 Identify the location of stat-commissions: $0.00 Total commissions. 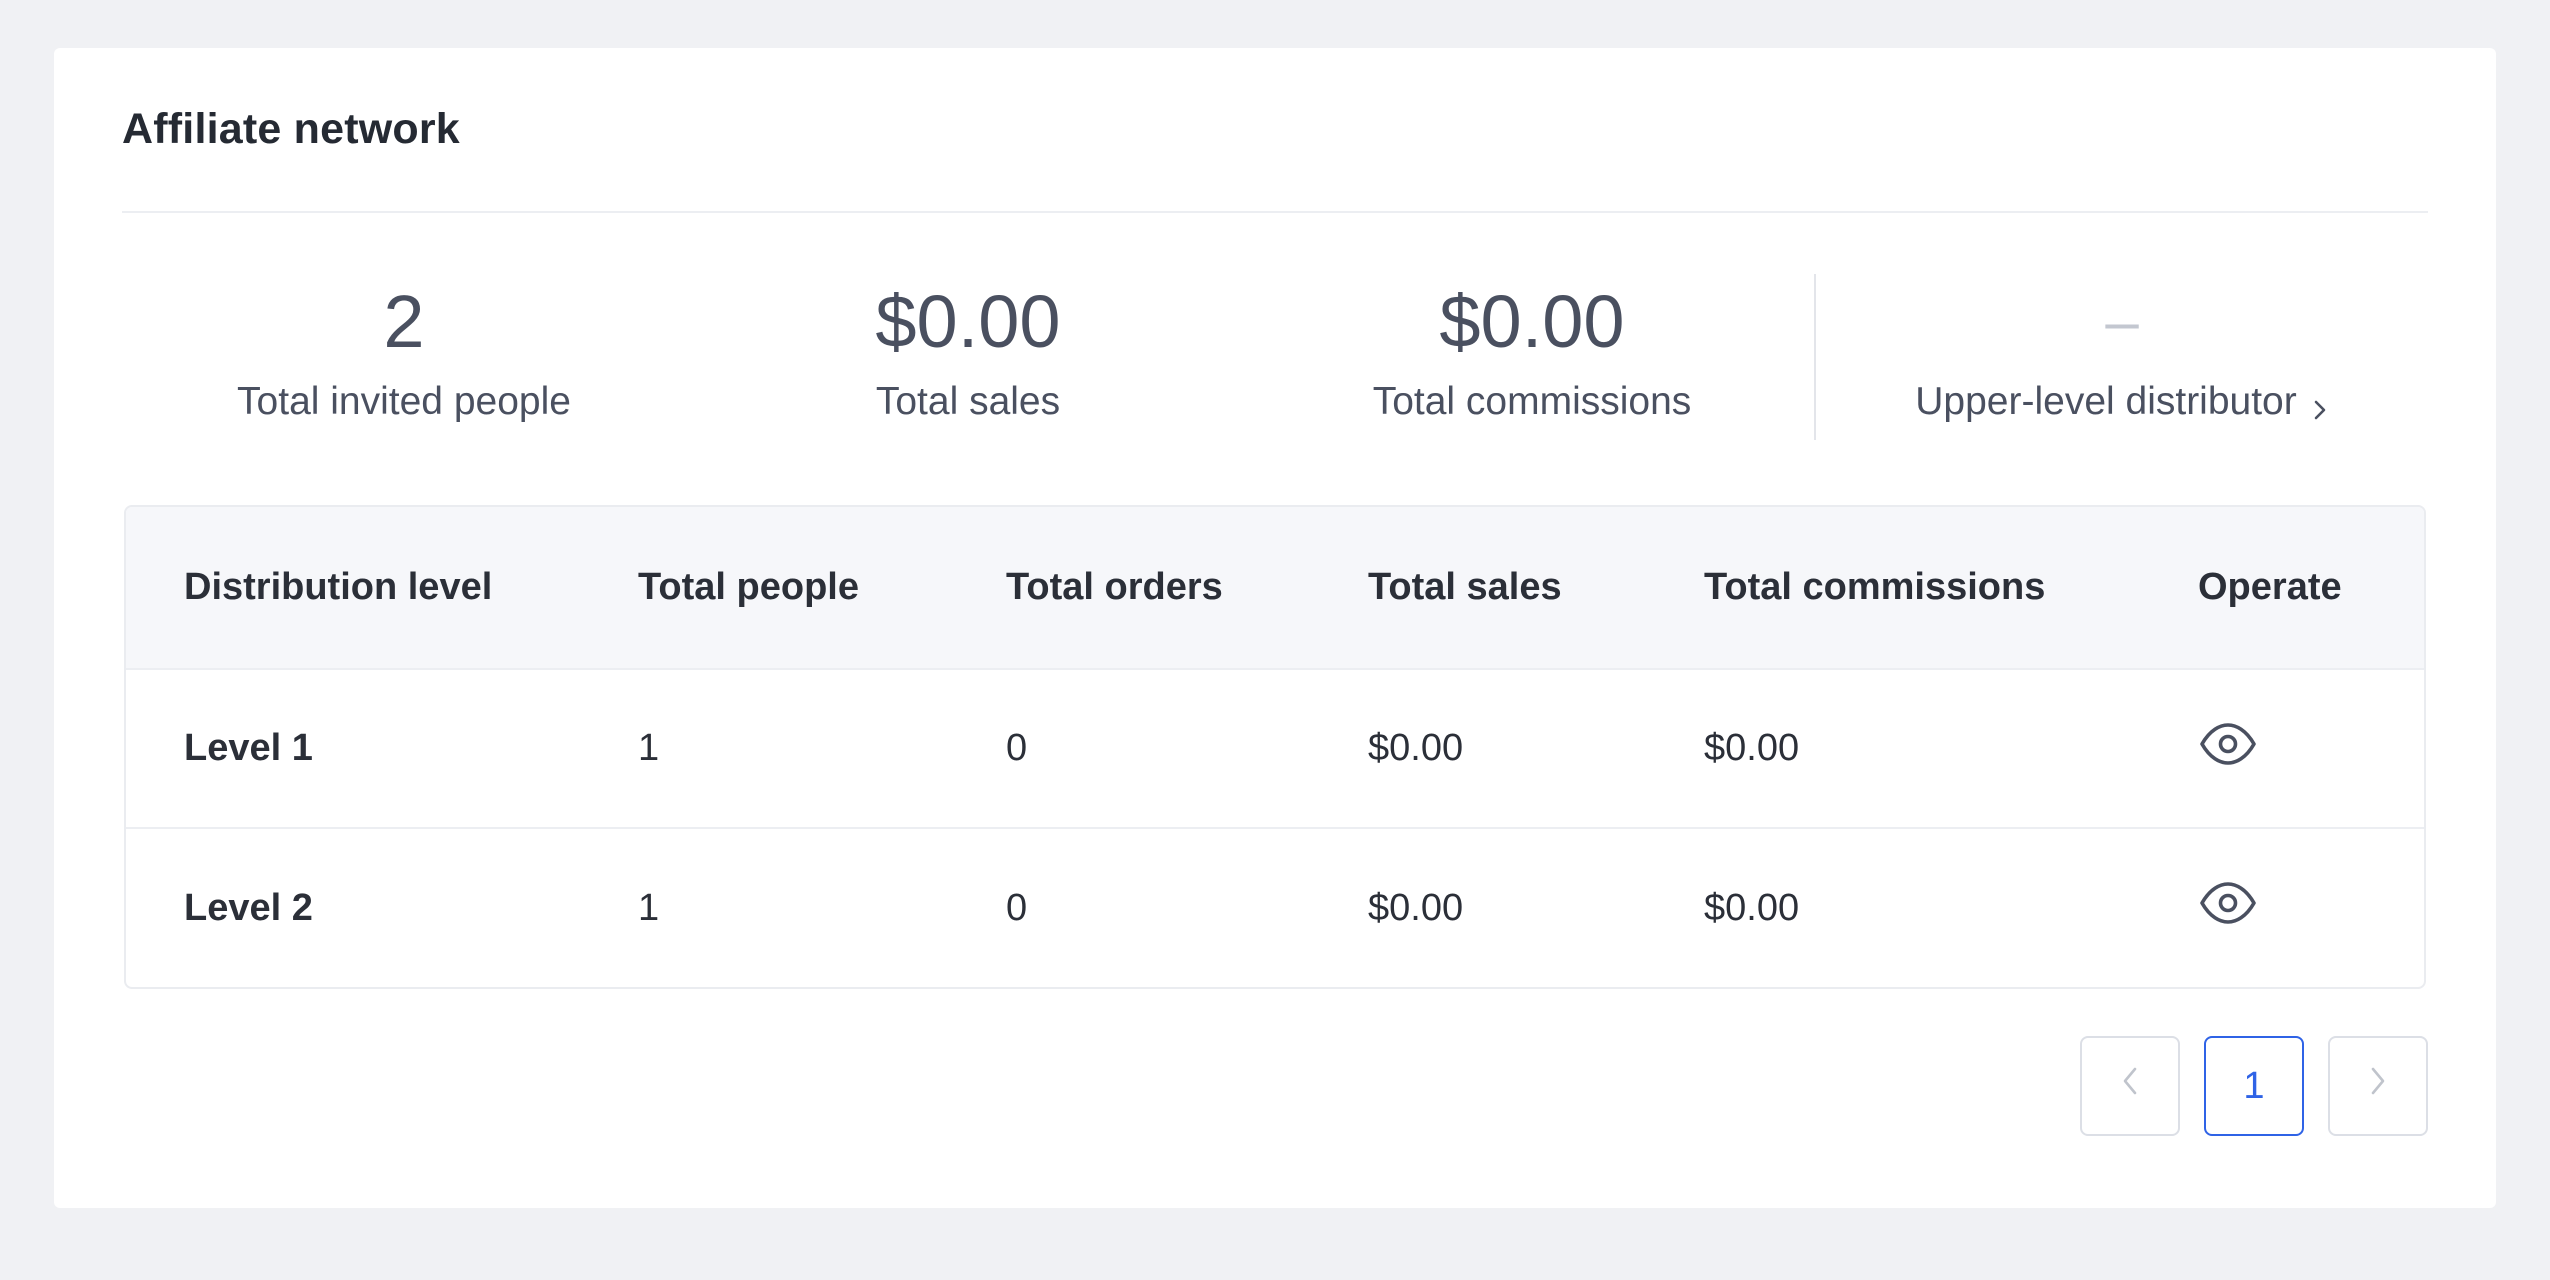
(1532, 359).